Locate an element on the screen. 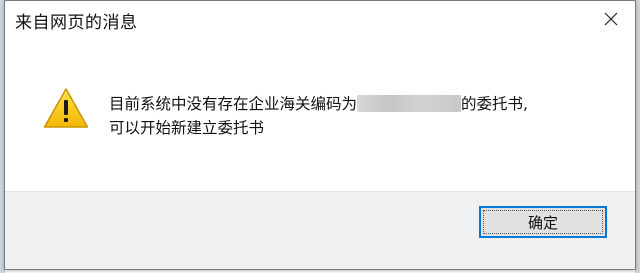  close-icon is located at coordinates (611, 19).